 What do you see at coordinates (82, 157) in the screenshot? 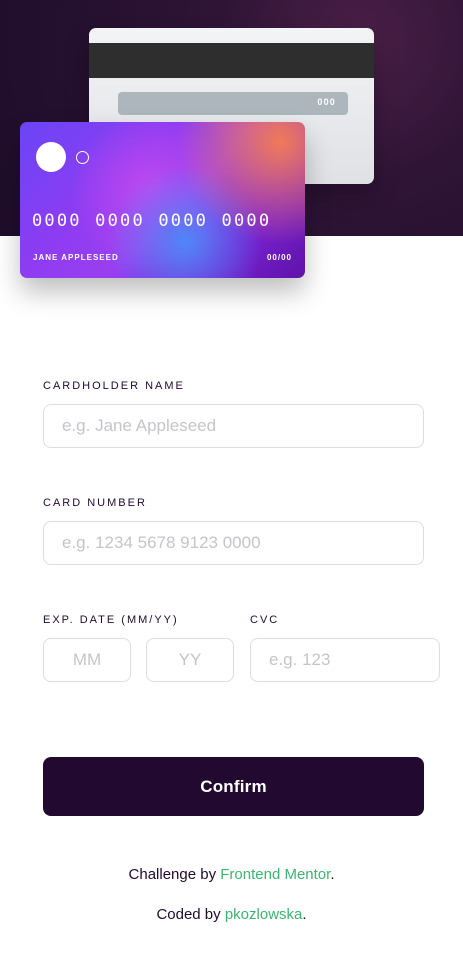
I see `card-logo-small-circle-icon` at bounding box center [82, 157].